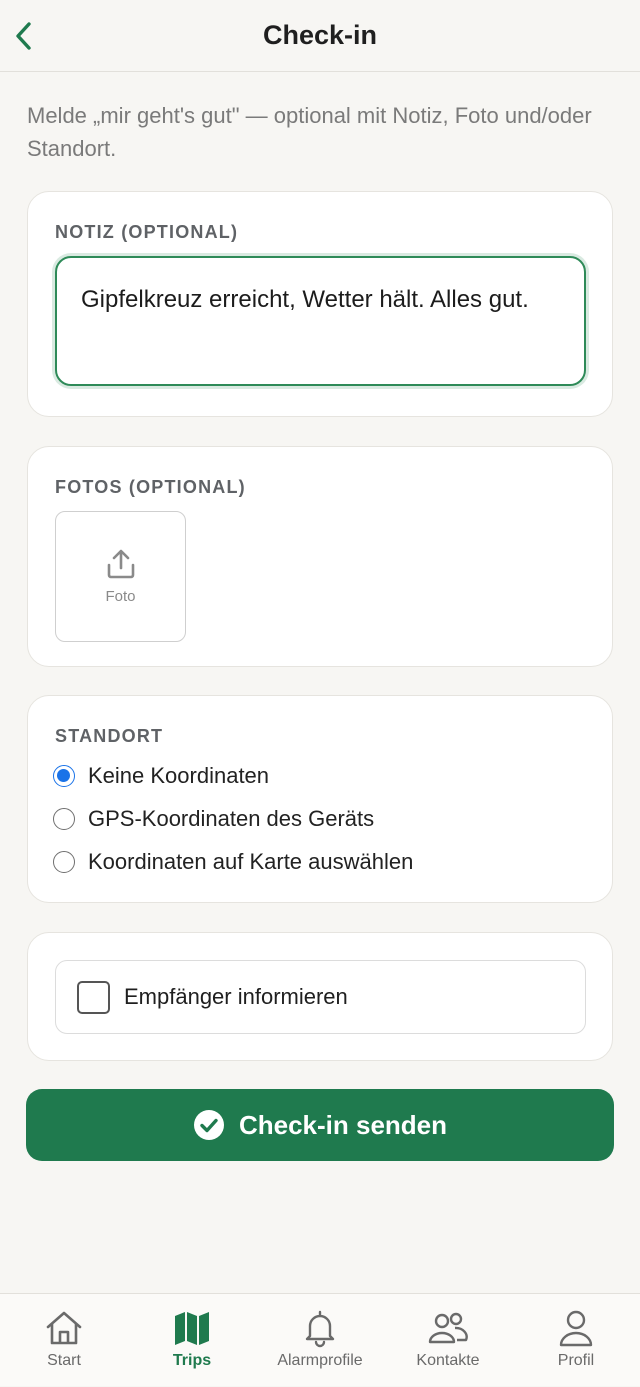 The width and height of the screenshot is (640, 1387). Describe the element at coordinates (64, 776) in the screenshot. I see `radio-selected` at that location.